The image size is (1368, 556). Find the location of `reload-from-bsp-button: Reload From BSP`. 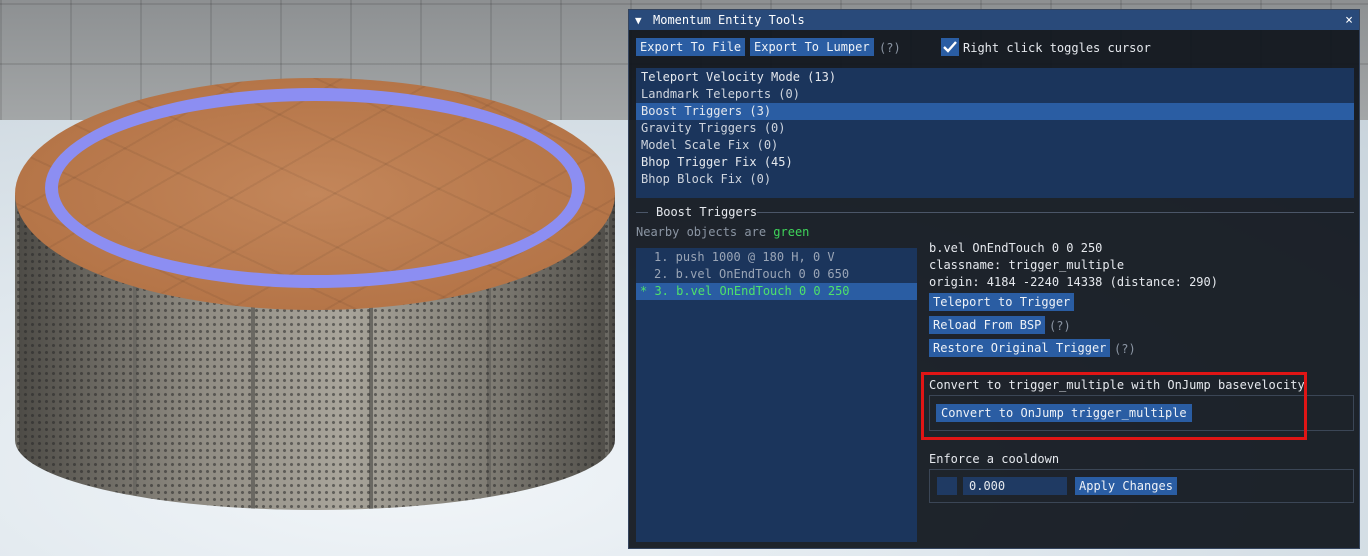

reload-from-bsp-button: Reload From BSP is located at coordinates (987, 325).